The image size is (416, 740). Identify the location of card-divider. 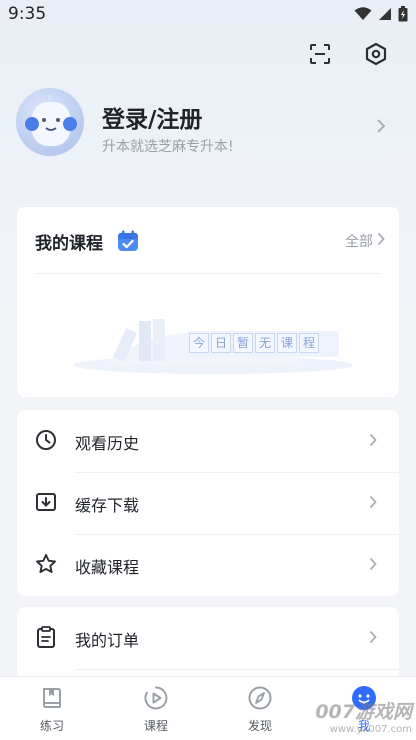
(208, 273).